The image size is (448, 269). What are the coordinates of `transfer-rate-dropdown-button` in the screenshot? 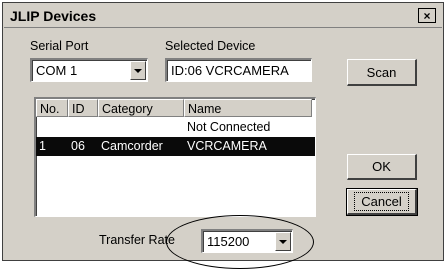 It's located at (283, 241).